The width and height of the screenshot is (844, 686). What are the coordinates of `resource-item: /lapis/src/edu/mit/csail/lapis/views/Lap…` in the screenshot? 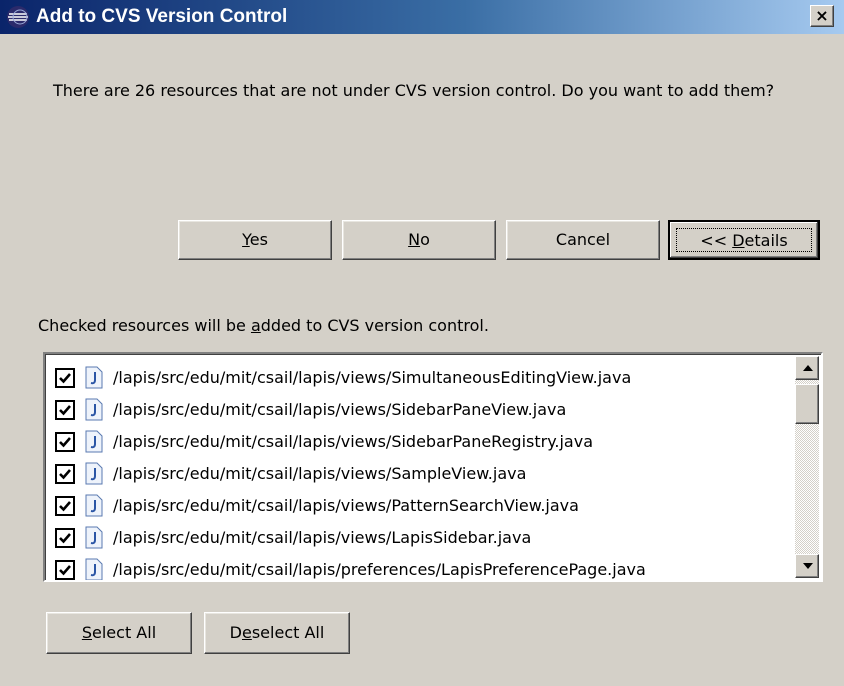 It's located at (416, 538).